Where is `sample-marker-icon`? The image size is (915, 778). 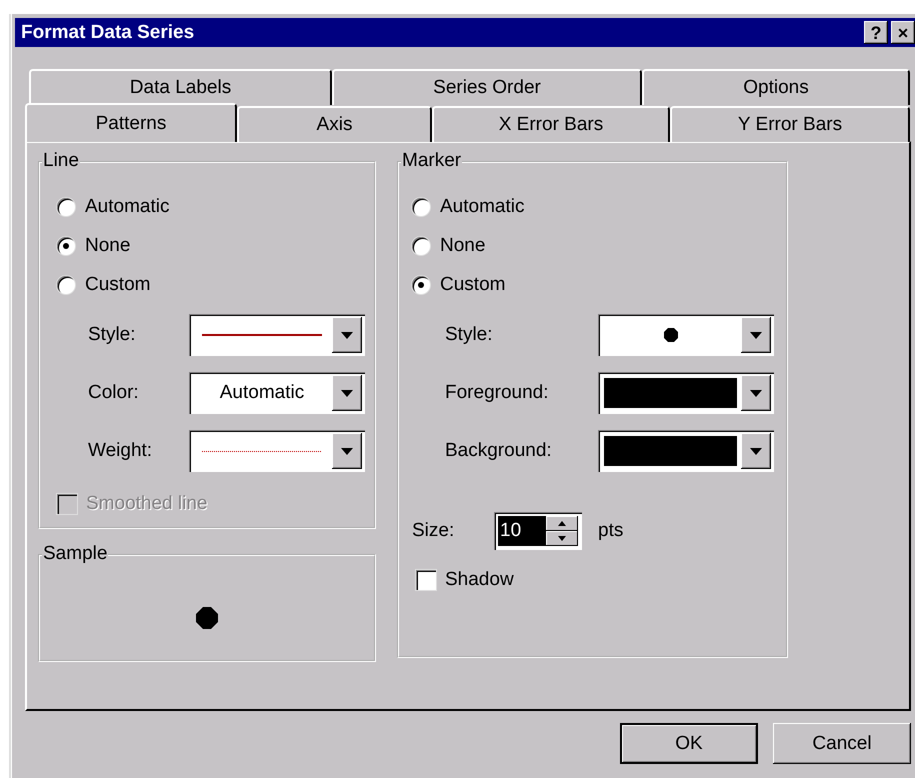 sample-marker-icon is located at coordinates (207, 618).